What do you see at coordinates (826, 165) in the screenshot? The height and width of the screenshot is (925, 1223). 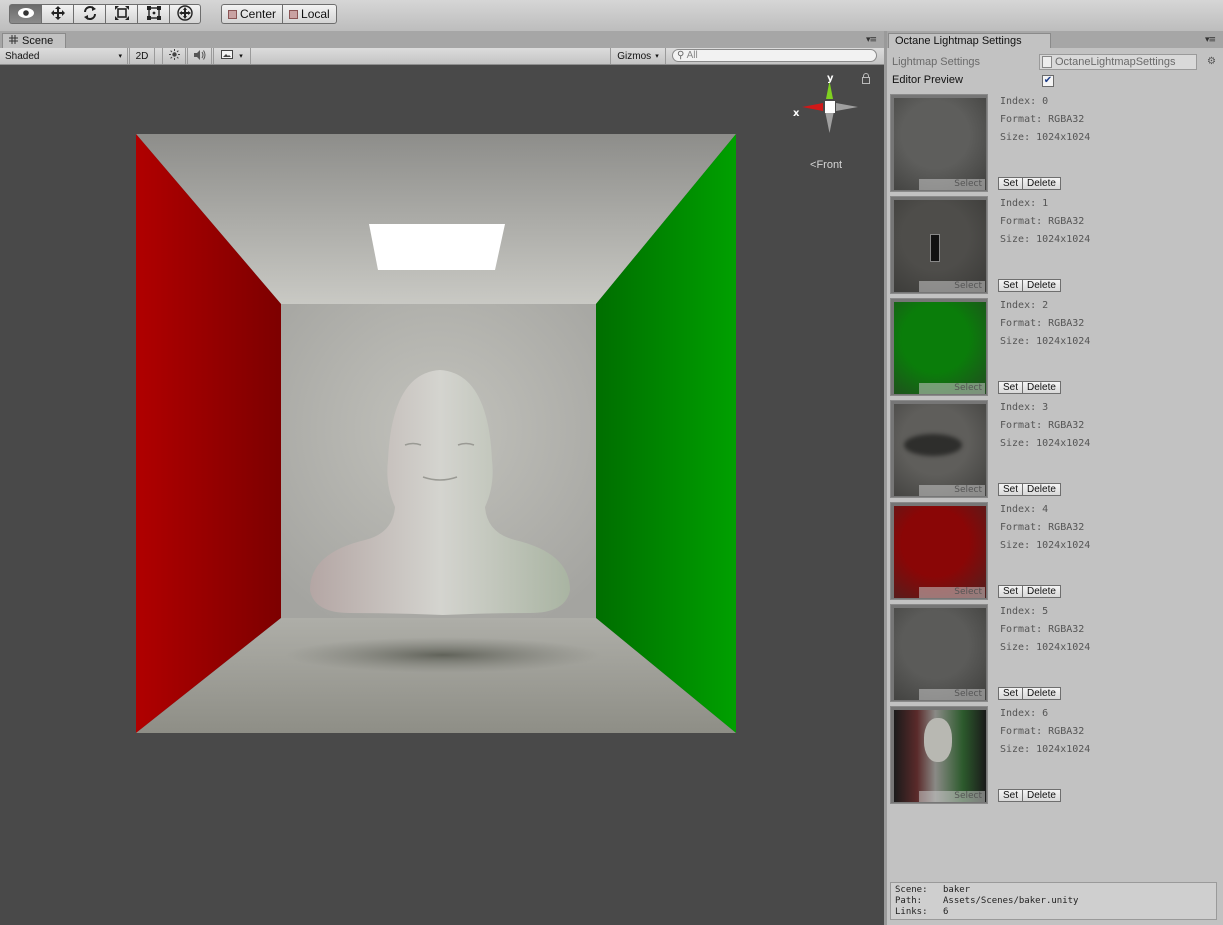 I see `view-orientation-label: <Front` at bounding box center [826, 165].